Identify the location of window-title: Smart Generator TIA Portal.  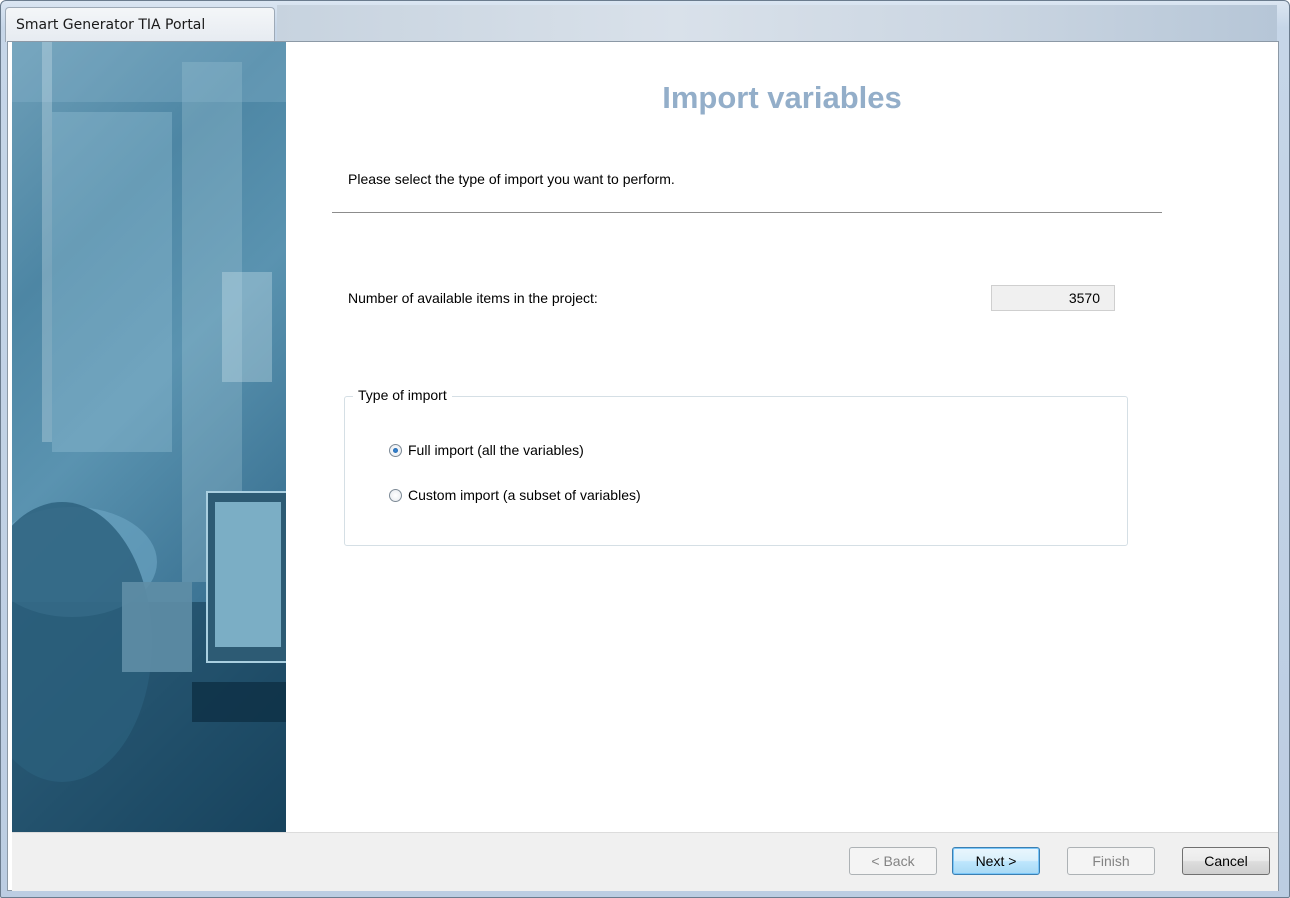
(111, 25).